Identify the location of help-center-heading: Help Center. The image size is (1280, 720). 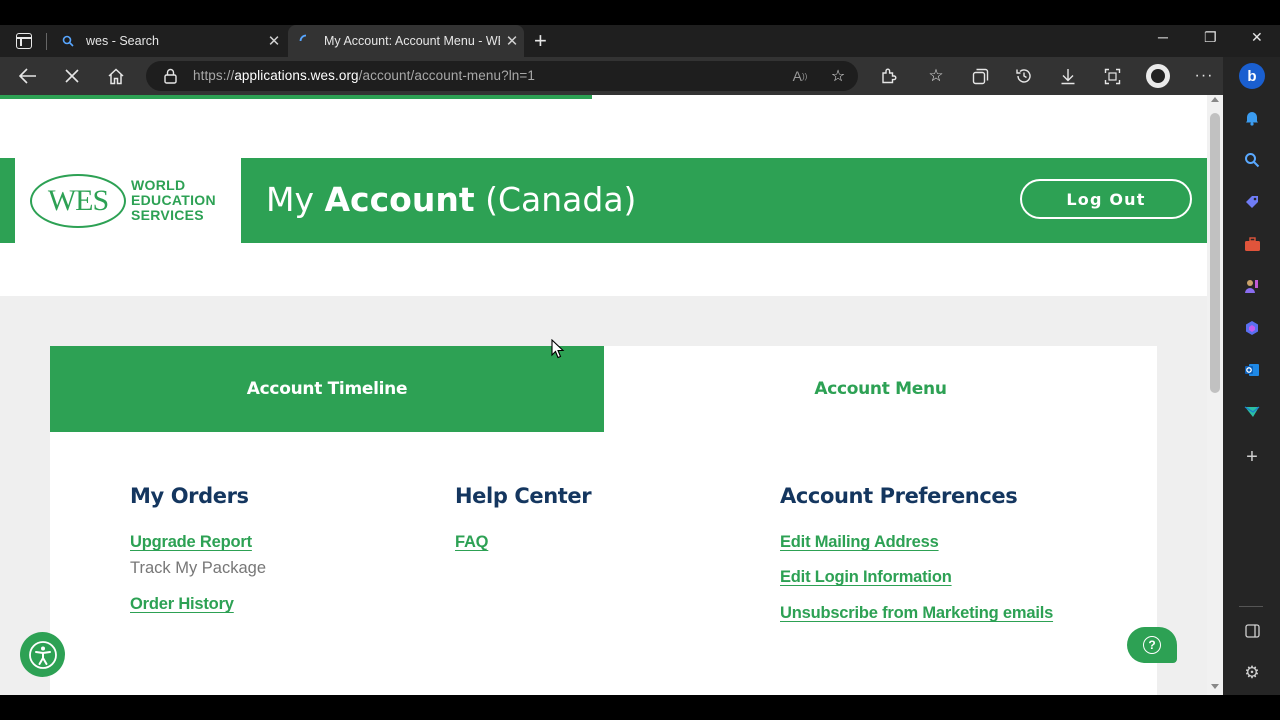
(523, 496).